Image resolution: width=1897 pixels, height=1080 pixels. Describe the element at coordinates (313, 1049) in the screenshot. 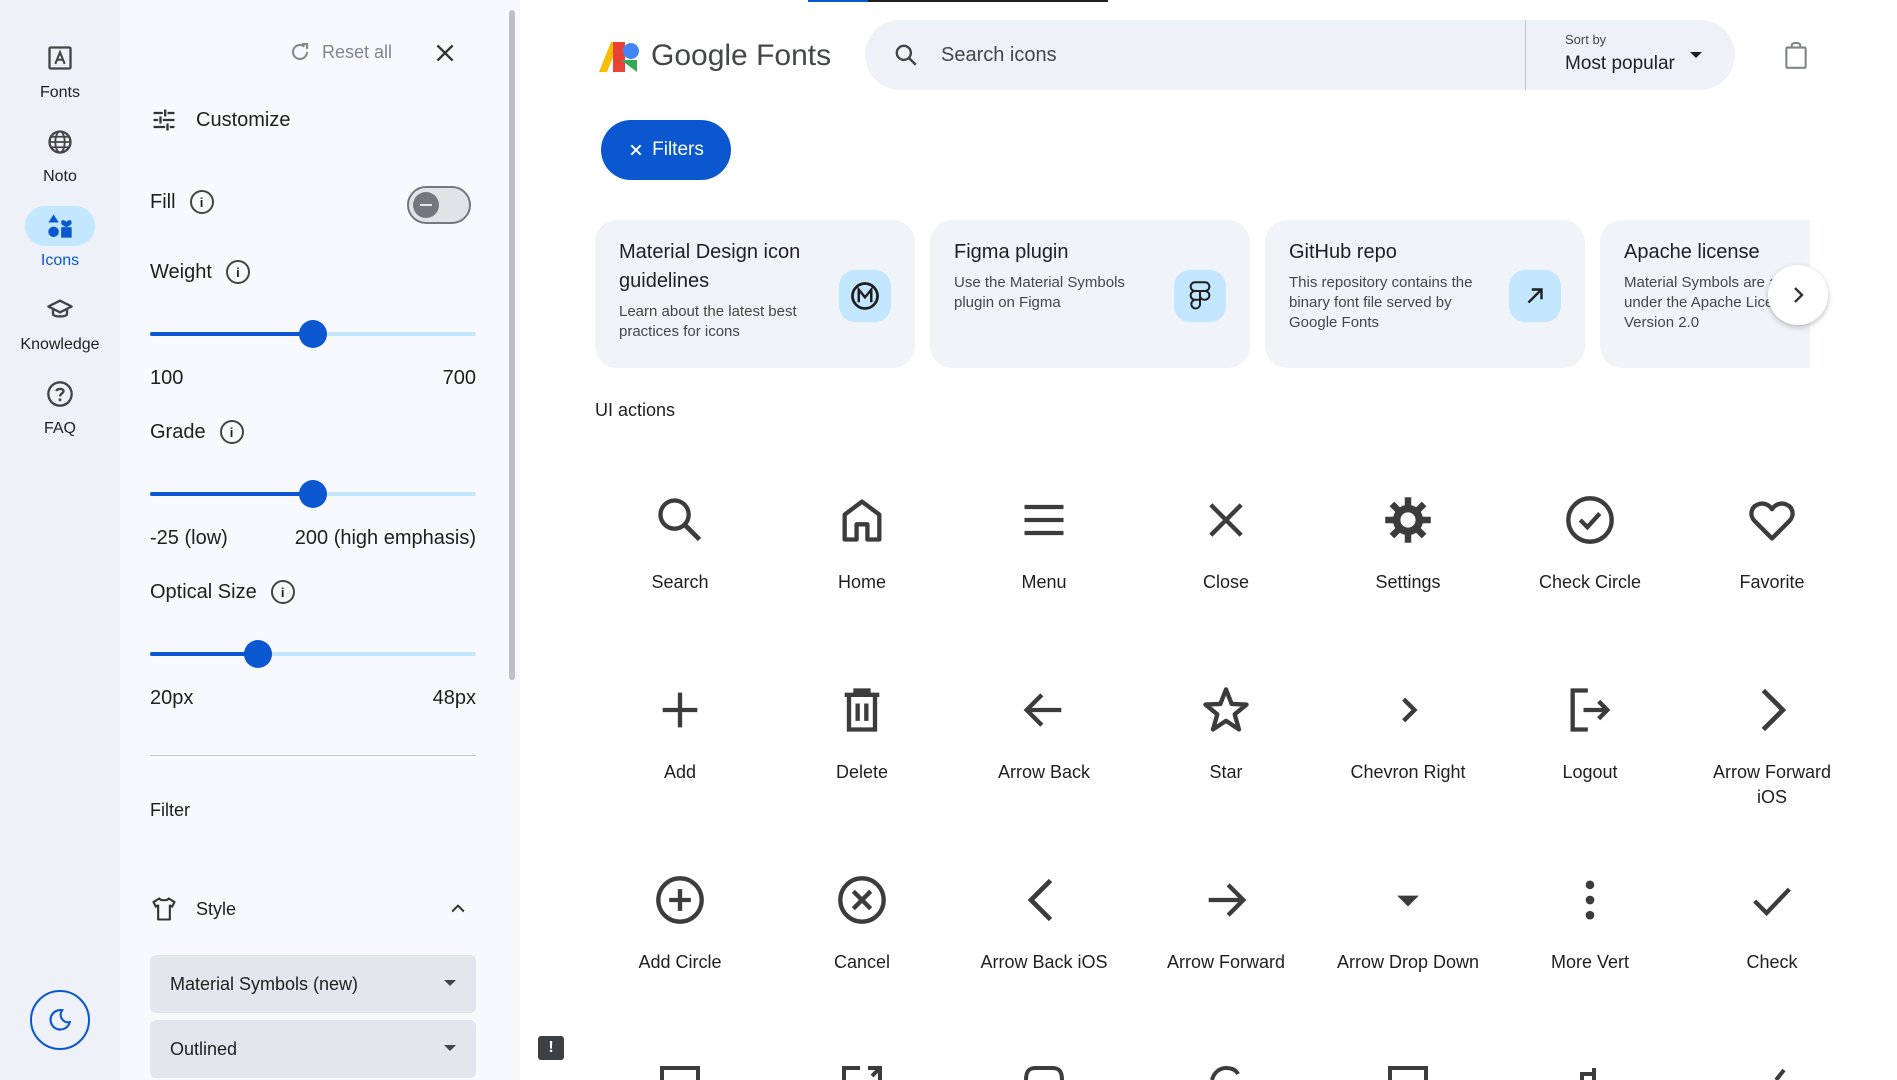

I see `icon-variant-select: Outlined` at that location.